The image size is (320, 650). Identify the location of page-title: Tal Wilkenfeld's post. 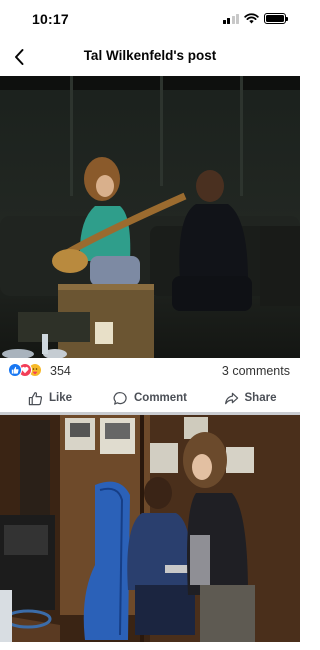
(150, 55).